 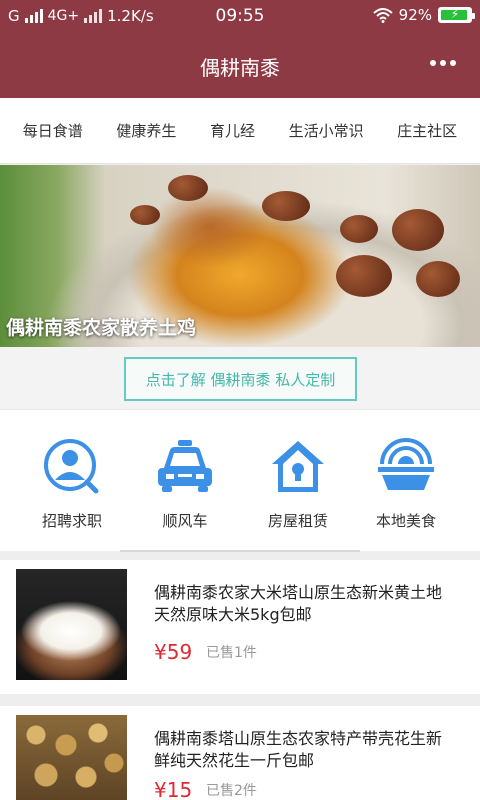 I want to click on product-title: 偶耕南黍农家大米塔山原生态新米黄土地天然原味大米5kg包邮, so click(x=298, y=603).